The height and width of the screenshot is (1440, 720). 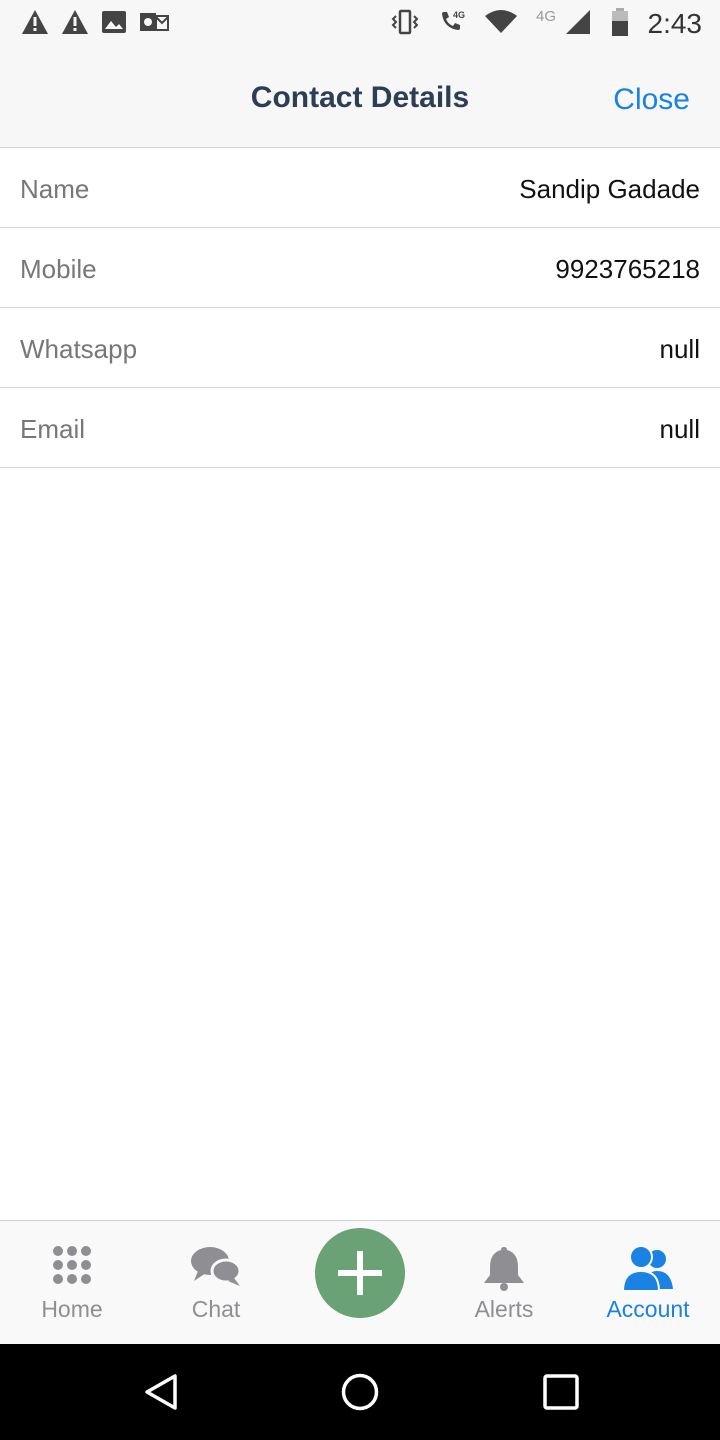 I want to click on home-circle-icon, so click(x=360, y=1392).